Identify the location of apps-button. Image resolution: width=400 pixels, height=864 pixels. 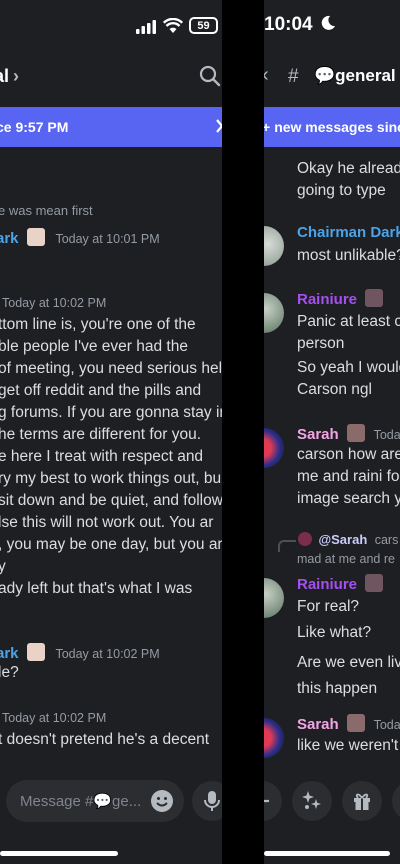
(396, 801).